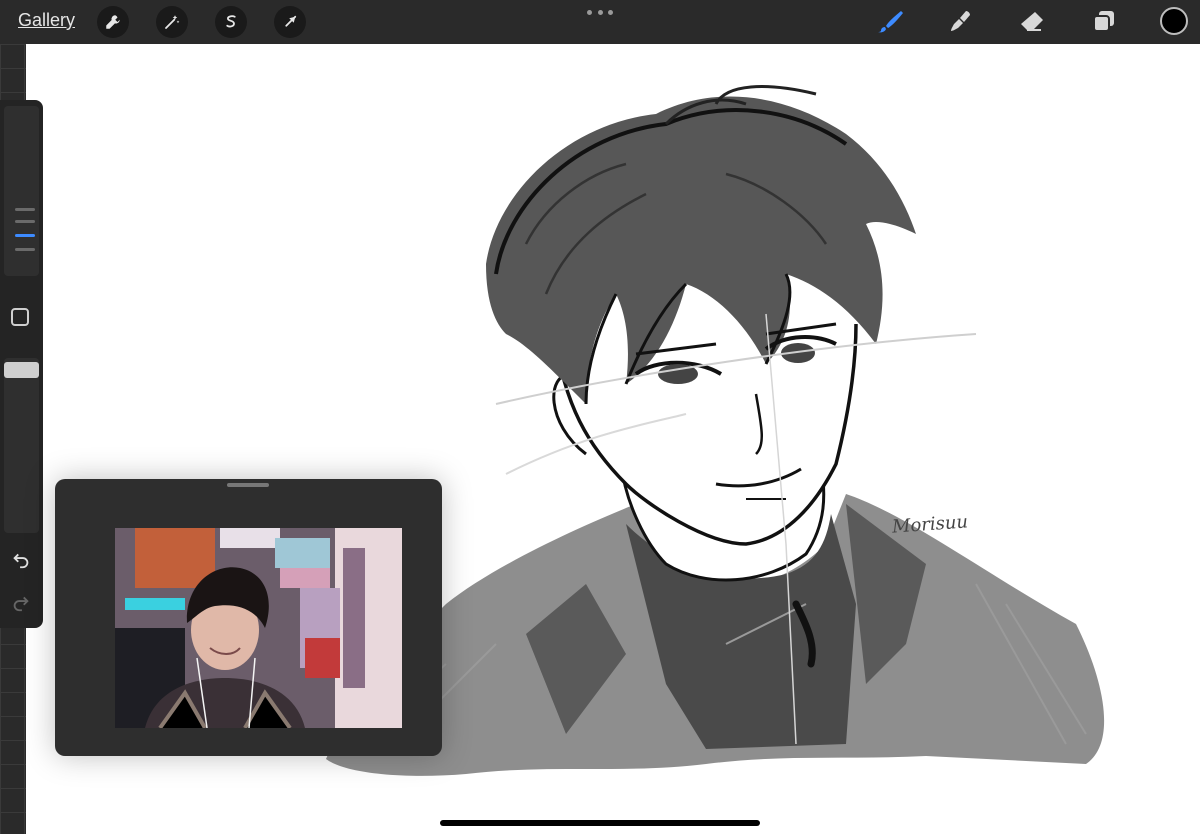  I want to click on layers-icon, so click(1104, 22).